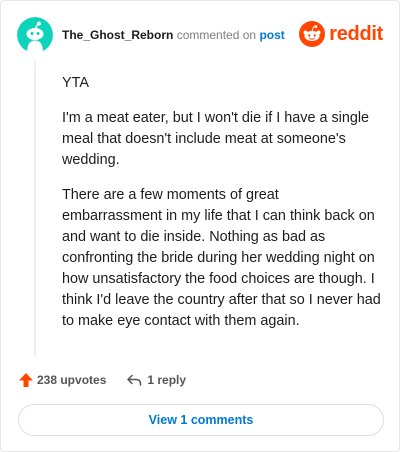  What do you see at coordinates (26, 380) in the screenshot?
I see `upvote-arrow-icon` at bounding box center [26, 380].